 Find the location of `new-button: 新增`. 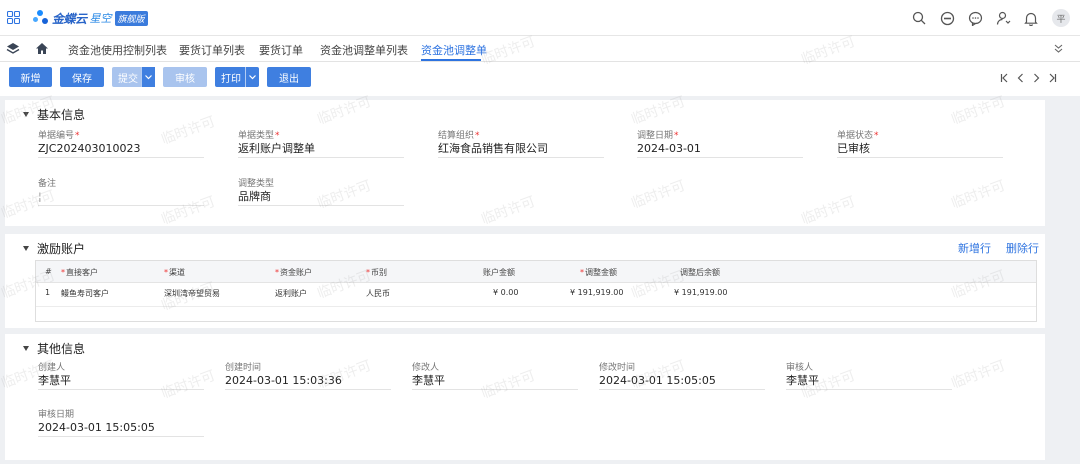

new-button: 新增 is located at coordinates (30, 77).